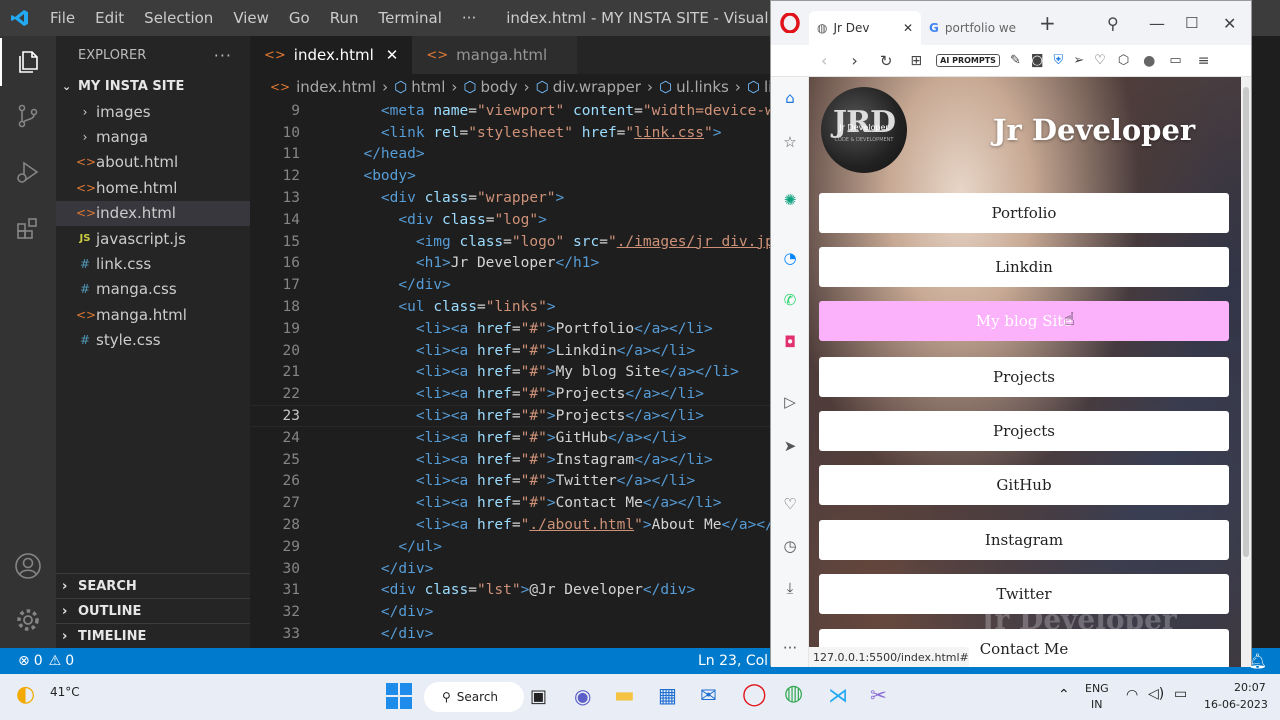  What do you see at coordinates (1204, 61) in the screenshot?
I see `menu-icon: ≡` at bounding box center [1204, 61].